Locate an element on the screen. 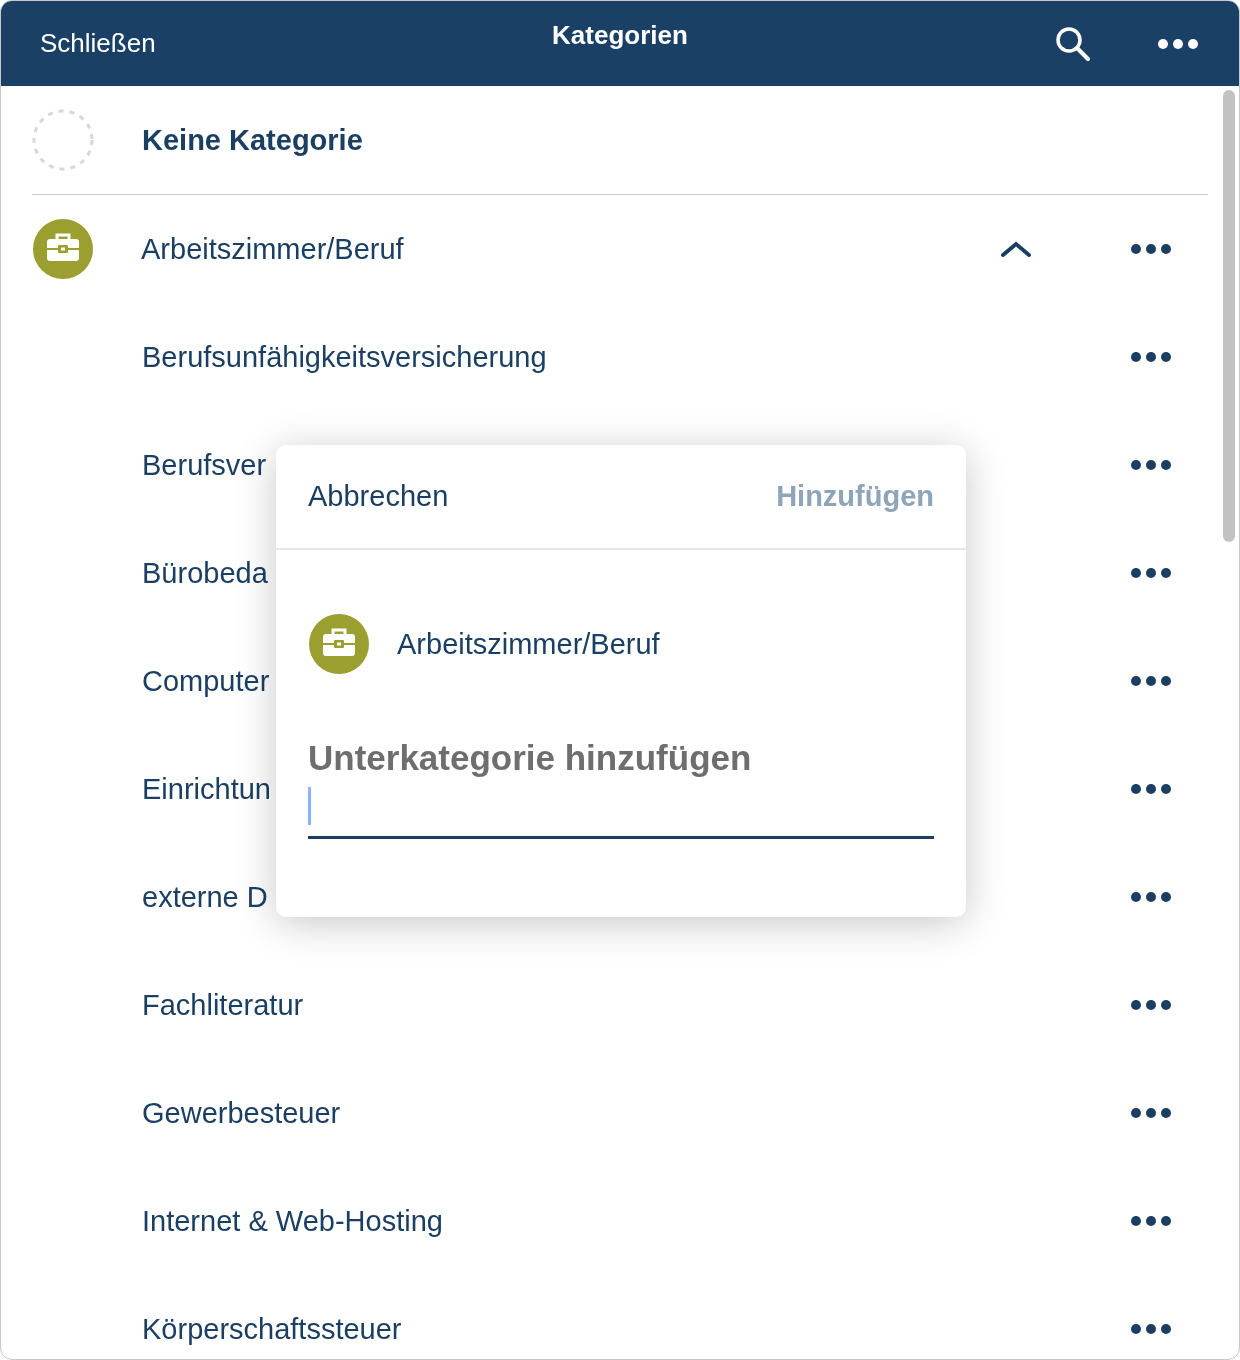 The image size is (1240, 1360). list-item: Gewerbesteuer is located at coordinates (636, 1113).